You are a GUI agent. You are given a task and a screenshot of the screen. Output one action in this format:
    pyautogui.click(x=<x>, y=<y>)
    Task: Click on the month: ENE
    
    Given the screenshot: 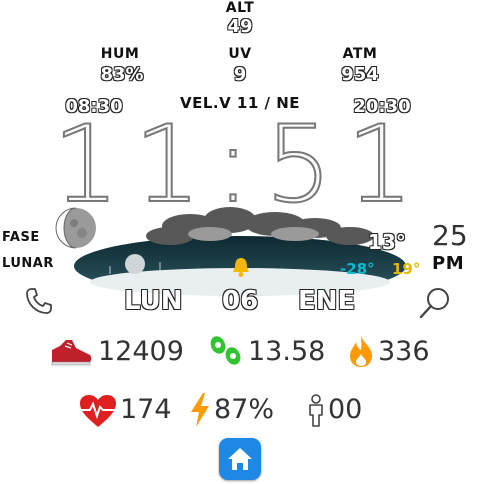 What is the action you would take?
    pyautogui.click(x=327, y=301)
    